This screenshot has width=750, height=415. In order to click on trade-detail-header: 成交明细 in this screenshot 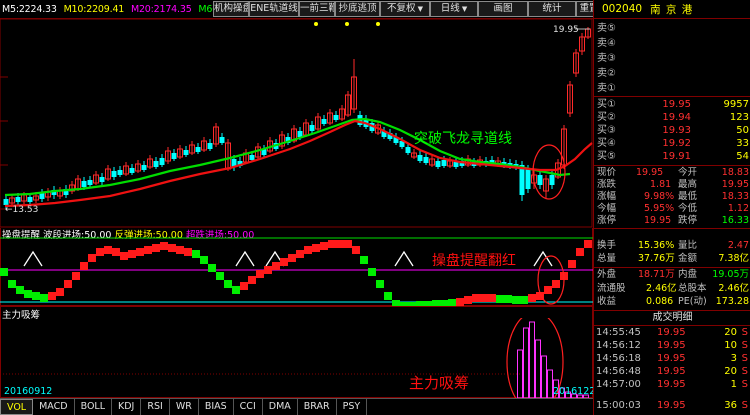, I will do `click(672, 318)`.